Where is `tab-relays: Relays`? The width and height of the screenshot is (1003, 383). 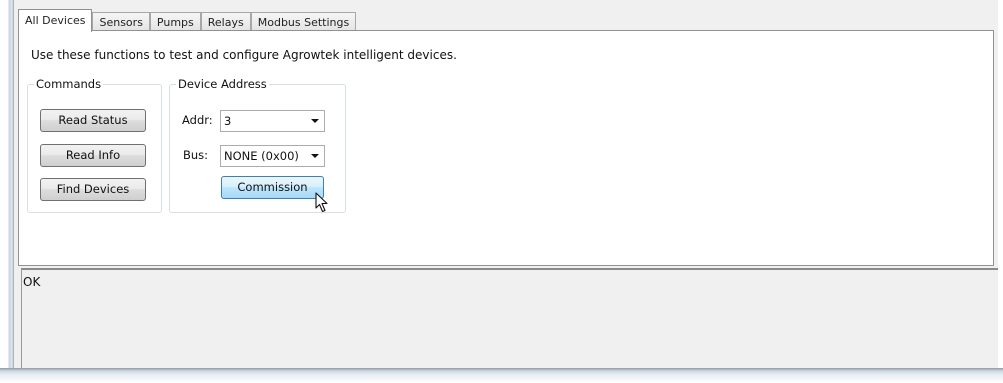
tab-relays: Relays is located at coordinates (225, 21).